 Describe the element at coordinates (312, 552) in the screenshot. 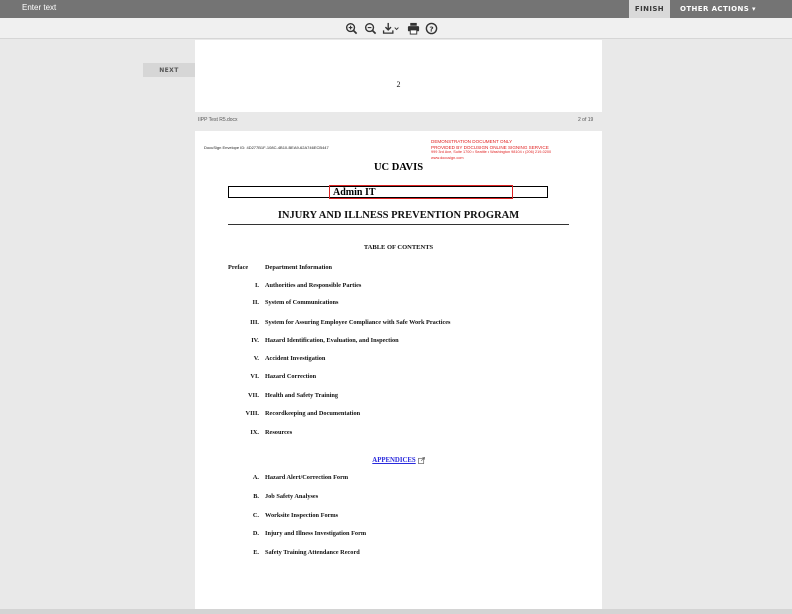

I see `appendix-label: Safety Training Attendance Record` at that location.